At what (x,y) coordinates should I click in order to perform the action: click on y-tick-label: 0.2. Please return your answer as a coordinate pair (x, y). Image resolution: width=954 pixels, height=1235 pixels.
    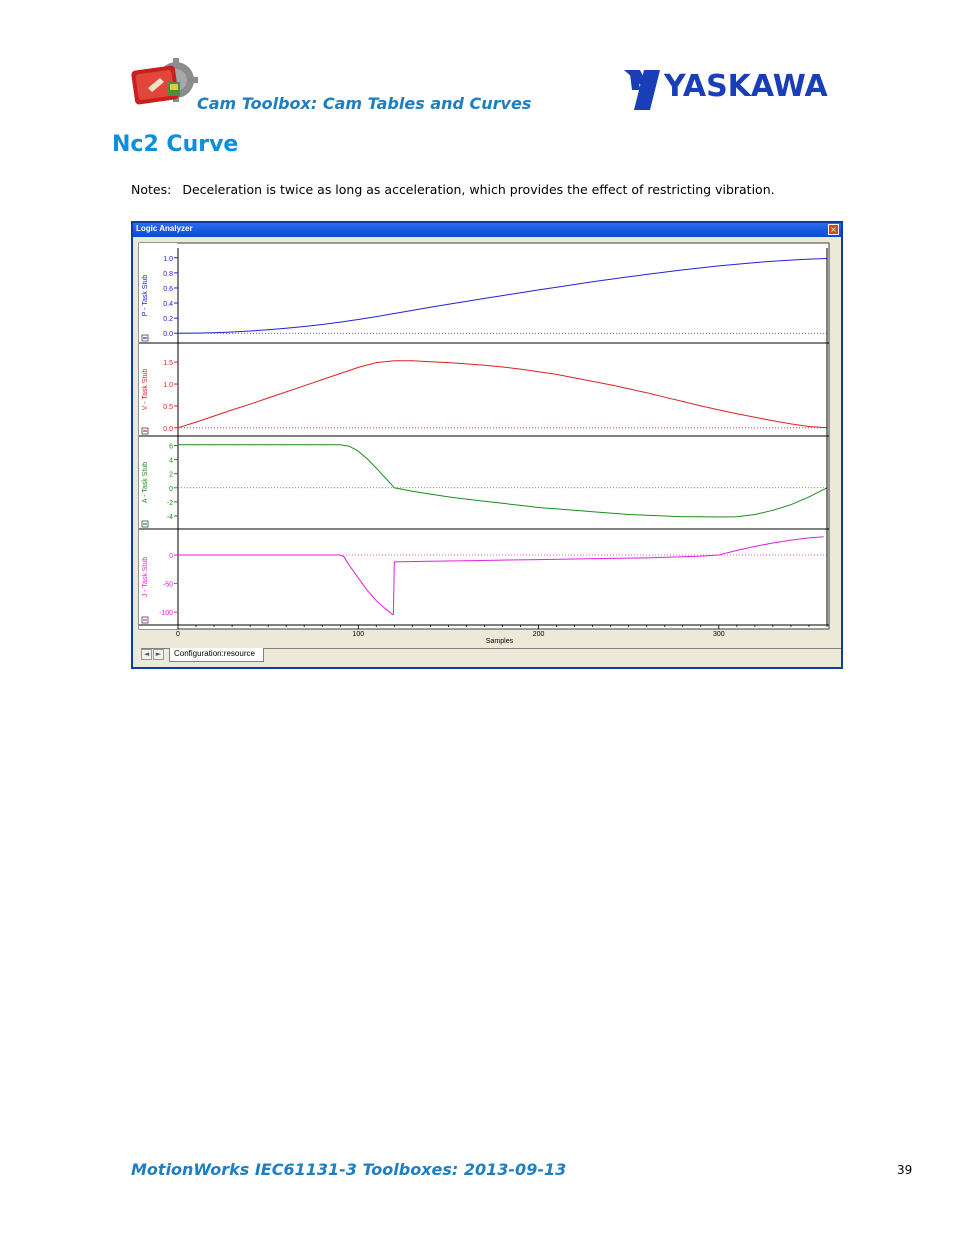
    Looking at the image, I should click on (168, 319).